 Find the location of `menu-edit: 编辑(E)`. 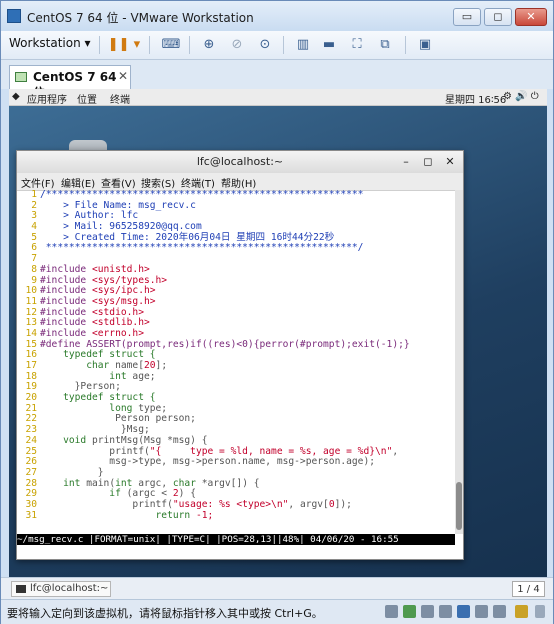

menu-edit: 编辑(E) is located at coordinates (78, 182).